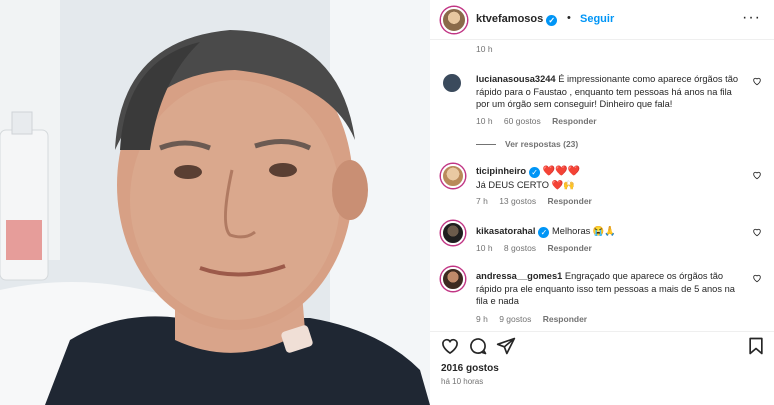 The height and width of the screenshot is (405, 774). What do you see at coordinates (501, 171) in the screenshot?
I see `commenter-username: ticipinheiro` at bounding box center [501, 171].